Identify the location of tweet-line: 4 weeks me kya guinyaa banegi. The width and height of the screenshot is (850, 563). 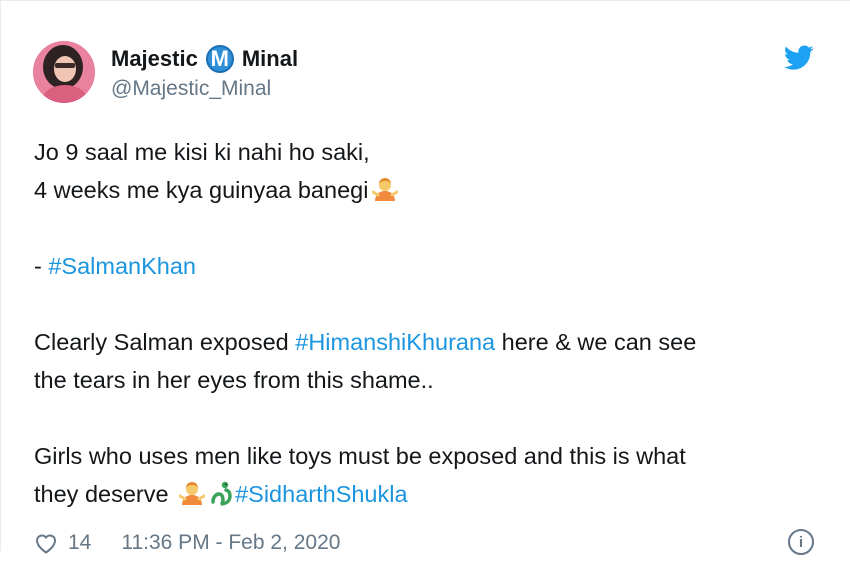
(429, 190).